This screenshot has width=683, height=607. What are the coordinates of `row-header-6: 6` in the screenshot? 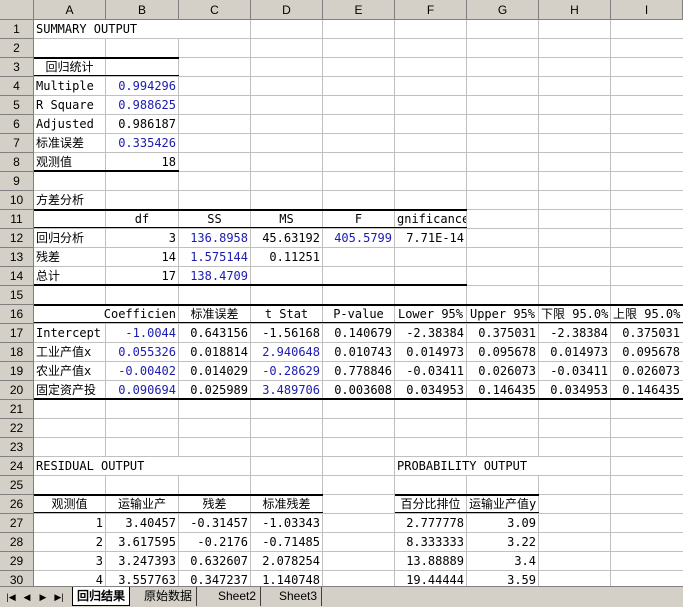 It's located at (17, 124).